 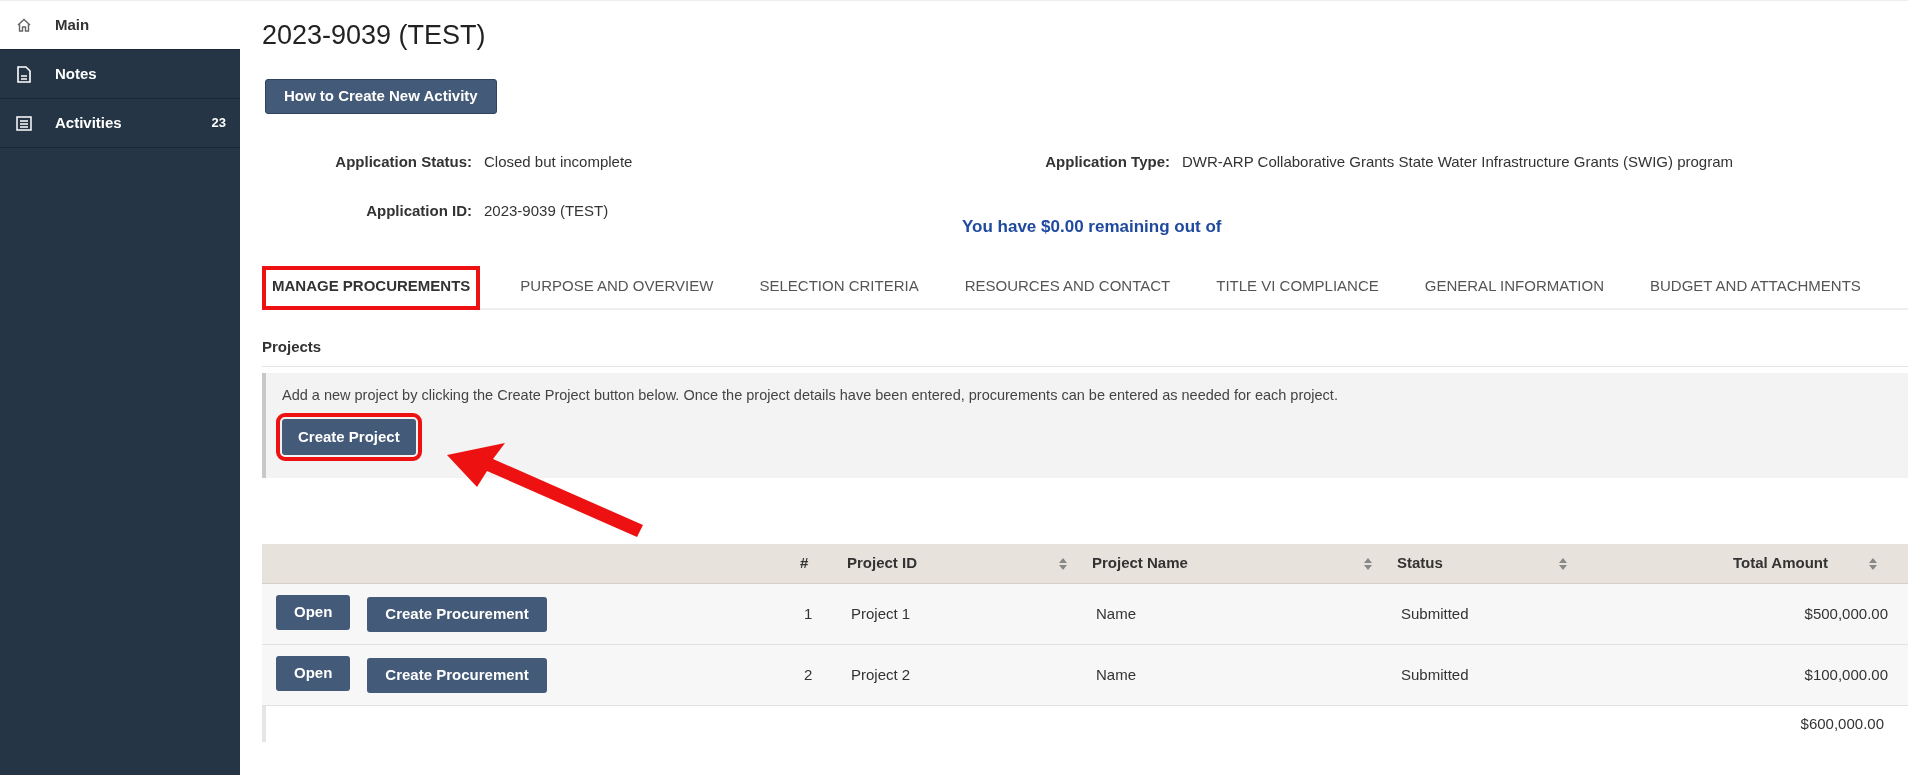 What do you see at coordinates (558, 161) in the screenshot?
I see `field-value: Closed but incomplete` at bounding box center [558, 161].